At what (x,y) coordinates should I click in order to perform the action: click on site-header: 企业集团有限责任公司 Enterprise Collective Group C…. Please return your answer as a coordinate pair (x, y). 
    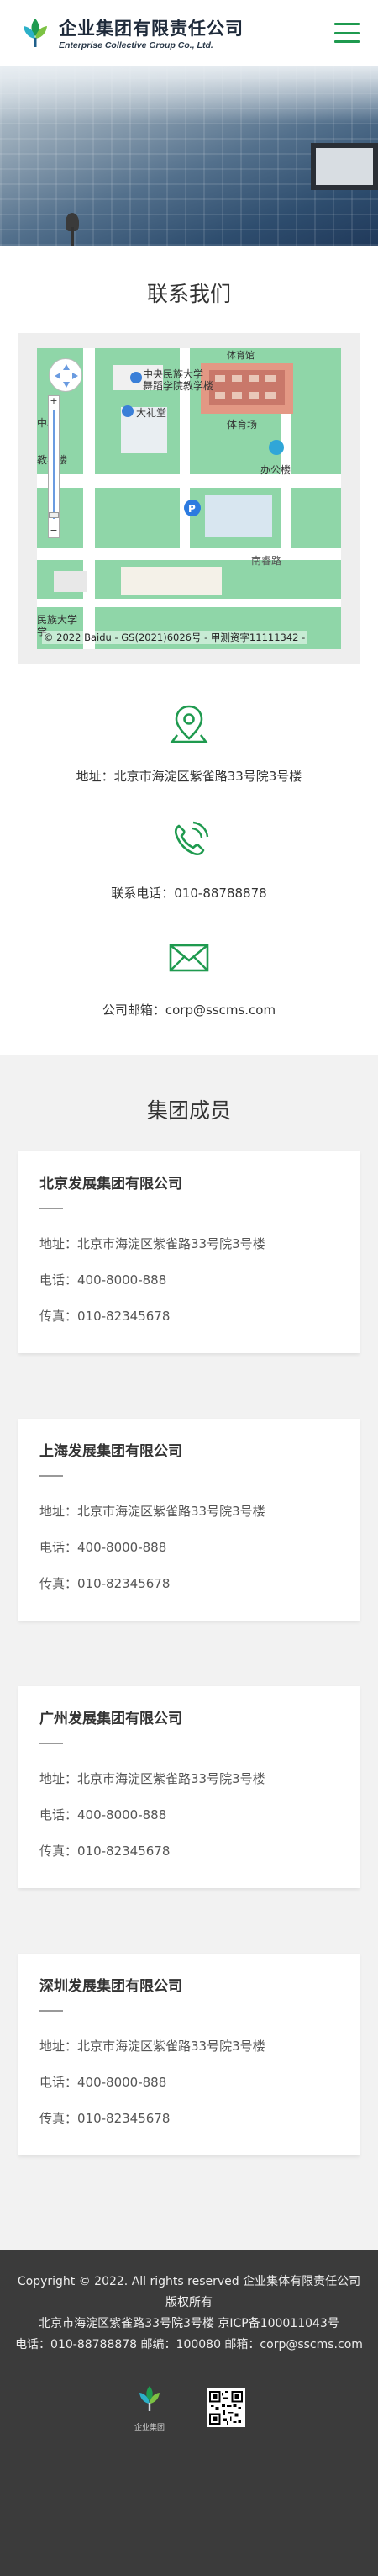
    Looking at the image, I should click on (189, 33).